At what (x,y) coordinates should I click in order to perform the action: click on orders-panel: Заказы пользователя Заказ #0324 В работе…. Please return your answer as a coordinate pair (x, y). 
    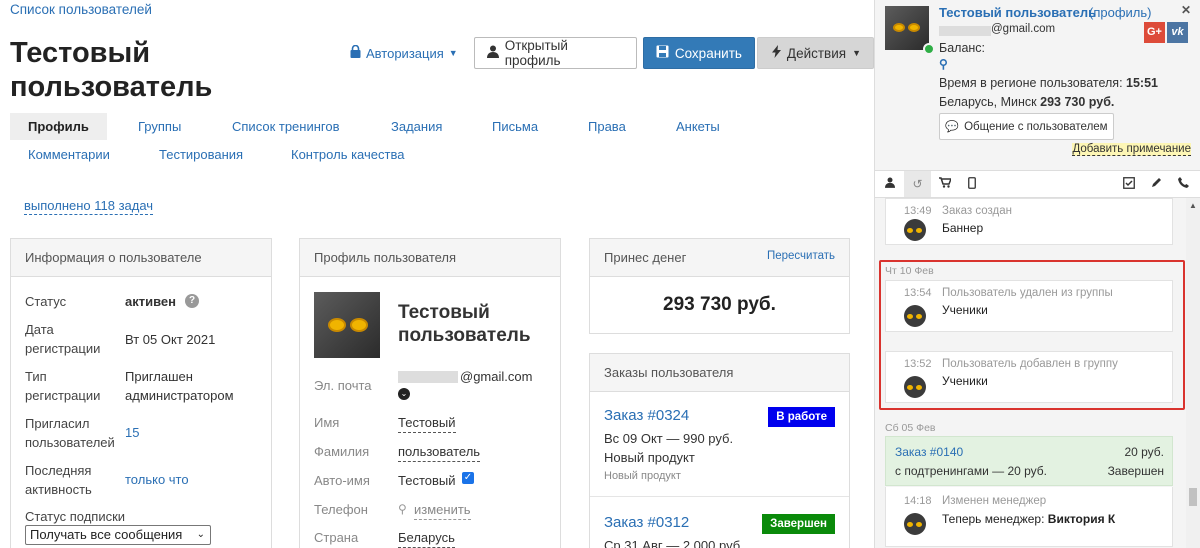
    Looking at the image, I should click on (719, 450).